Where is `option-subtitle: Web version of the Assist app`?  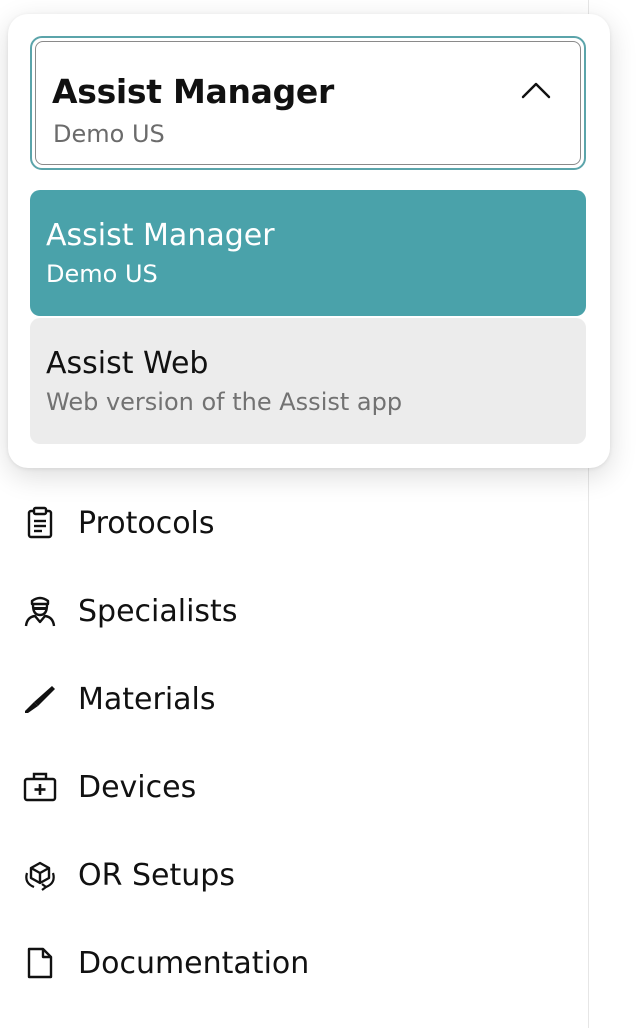
option-subtitle: Web version of the Assist app is located at coordinates (224, 402).